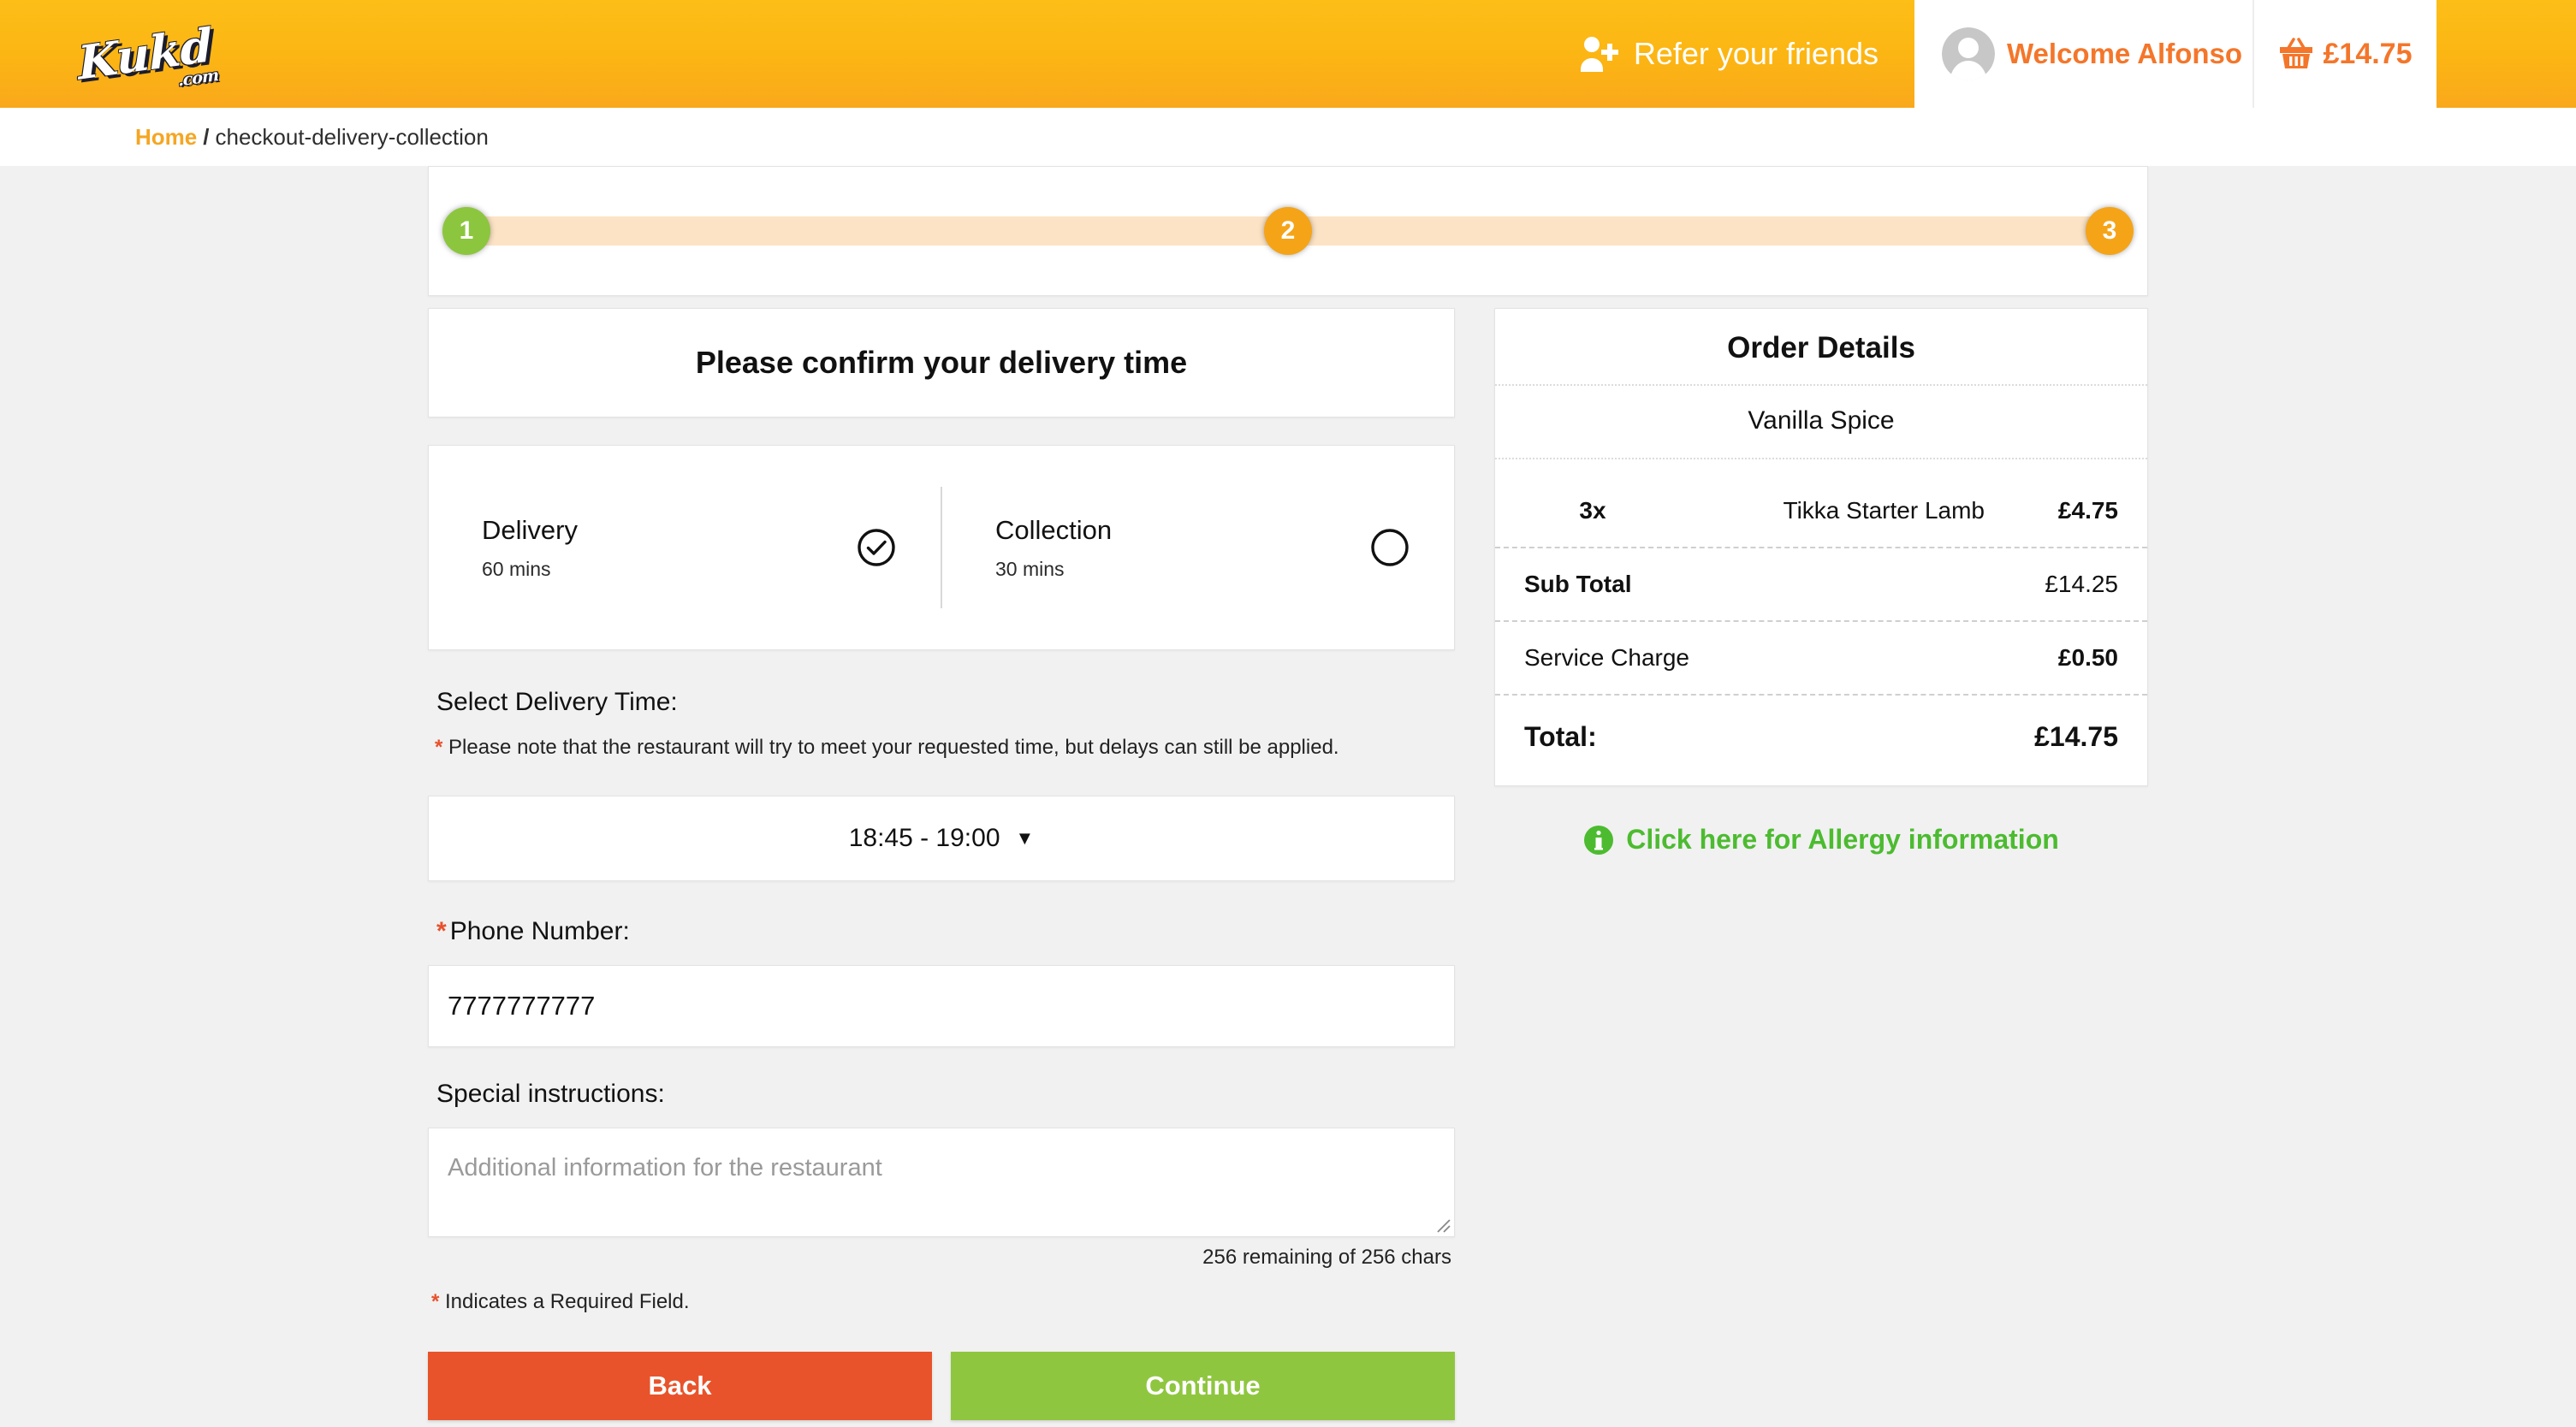 The height and width of the screenshot is (1427, 2576). I want to click on confirm-delivery-time-panel: Please confirm your delivery time, so click(941, 362).